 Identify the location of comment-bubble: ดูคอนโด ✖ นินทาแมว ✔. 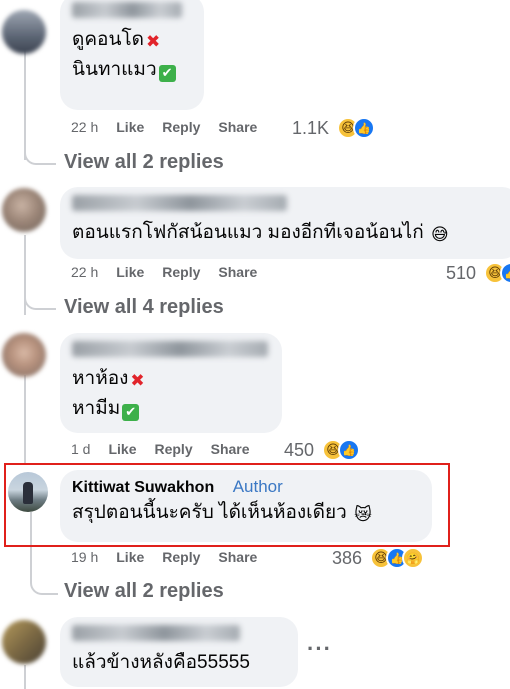
(132, 55).